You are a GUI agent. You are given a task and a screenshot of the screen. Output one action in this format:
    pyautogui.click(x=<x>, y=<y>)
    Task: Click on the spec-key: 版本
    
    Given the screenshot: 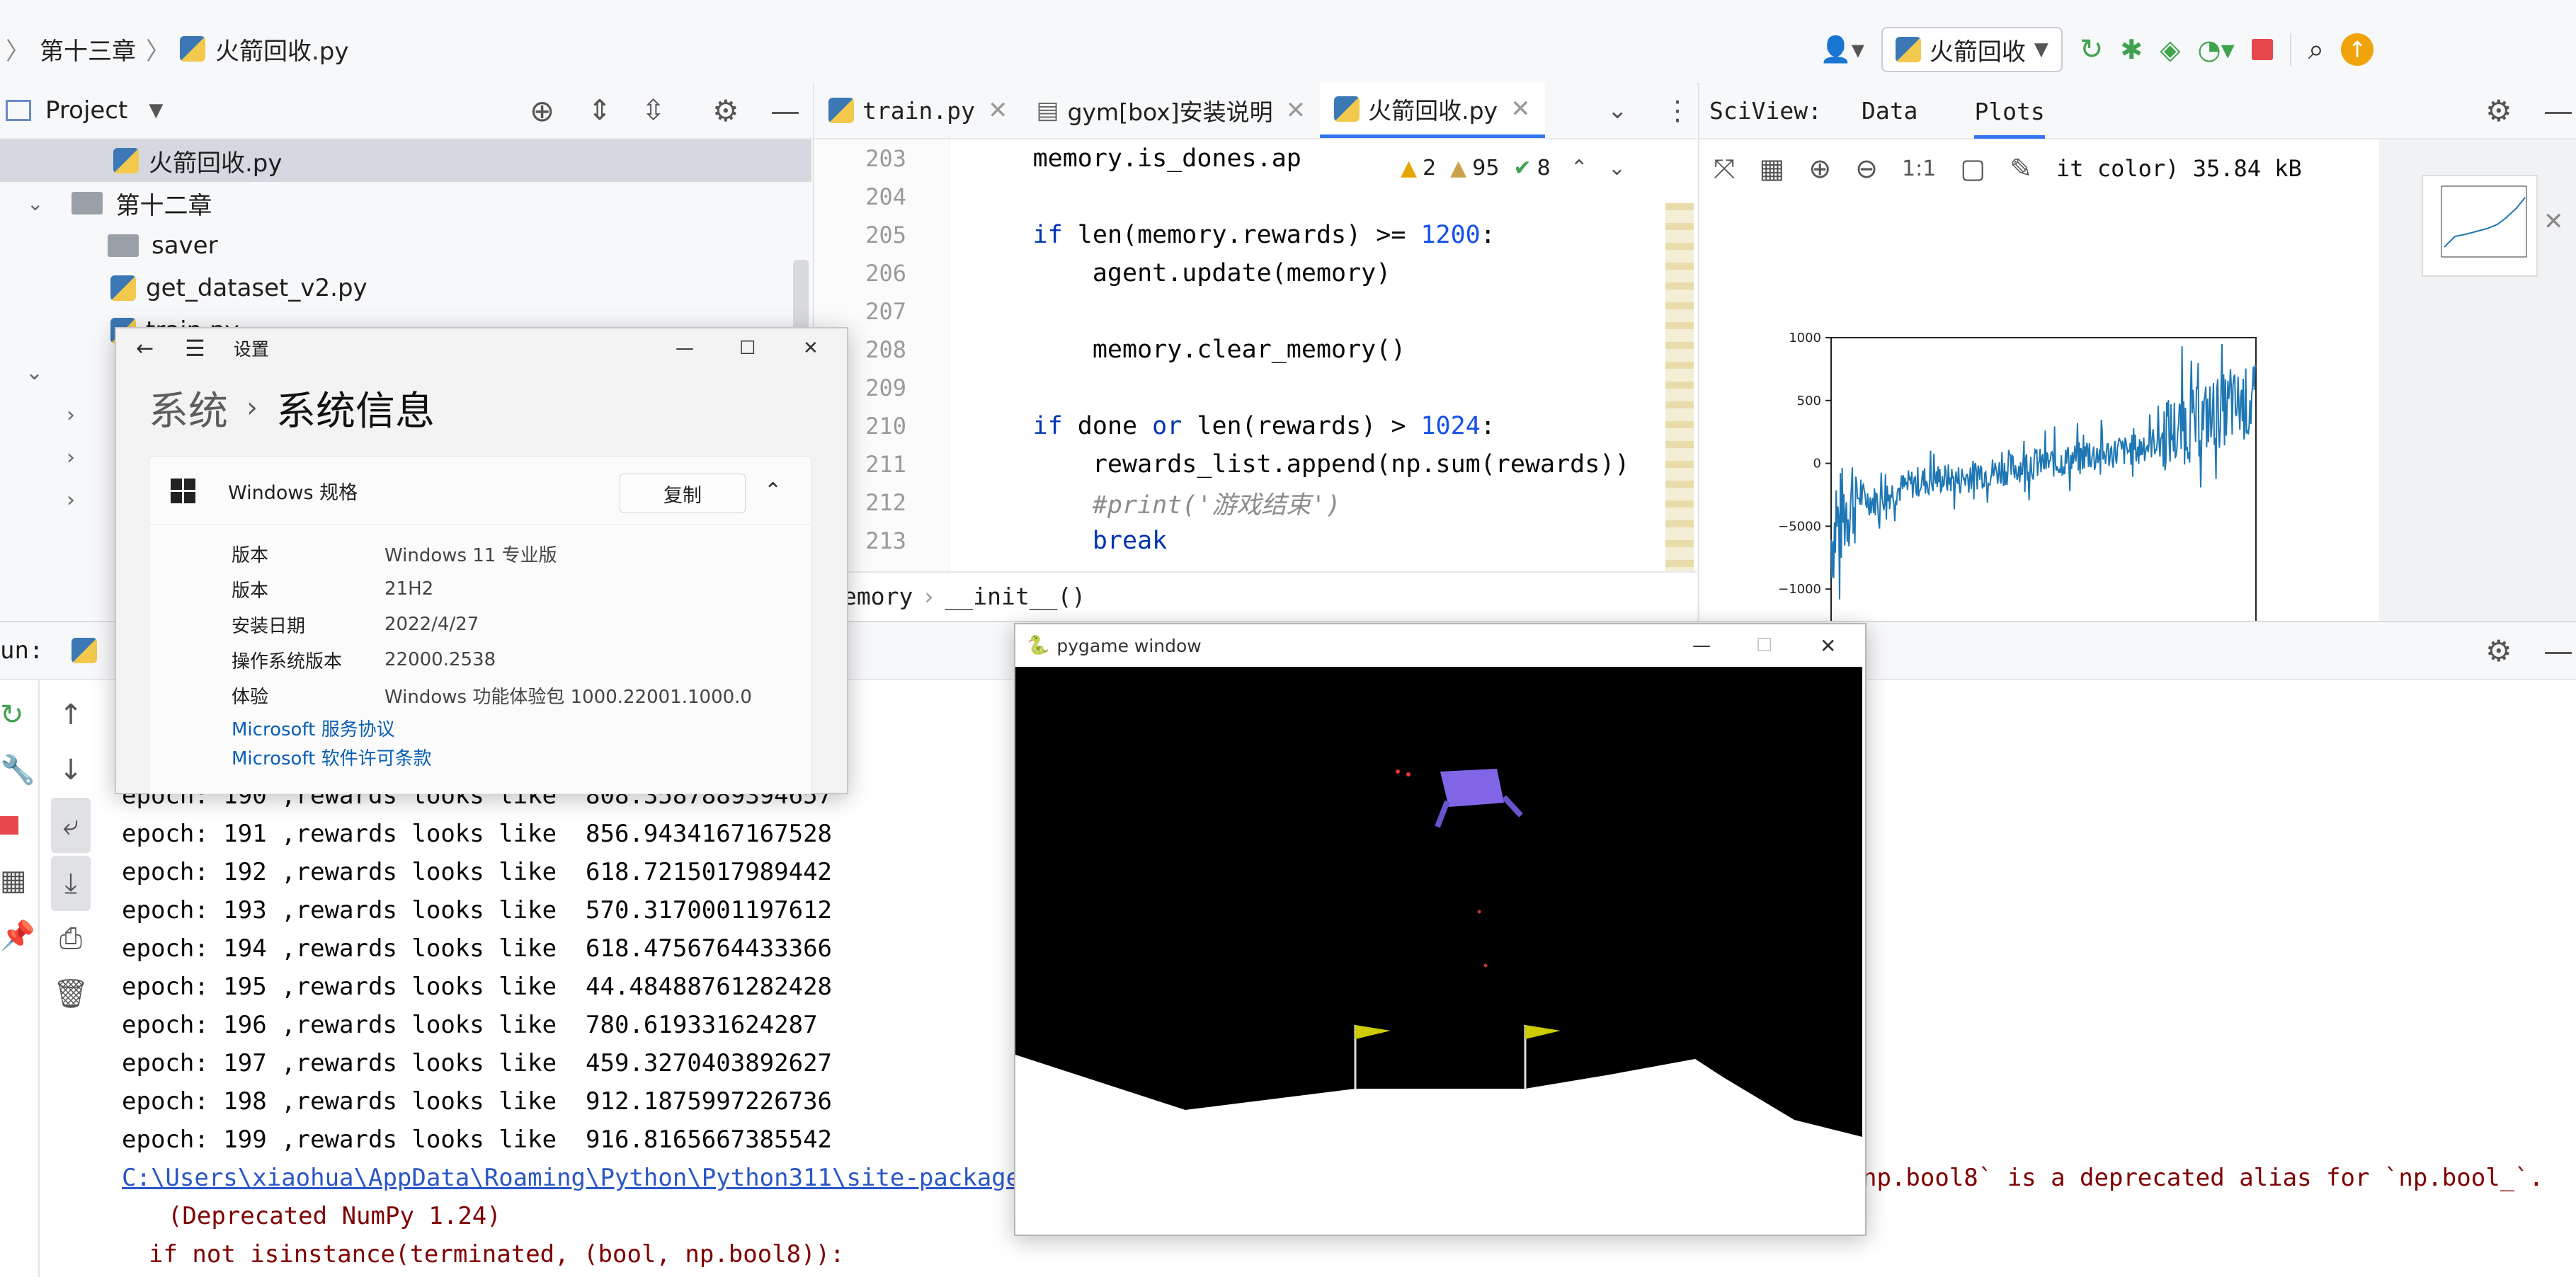 What is the action you would take?
    pyautogui.click(x=250, y=555)
    